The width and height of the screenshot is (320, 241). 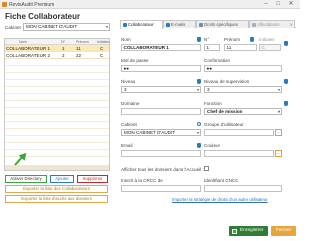 What do you see at coordinates (63, 55) in the screenshot?
I see `cell-numero: 2` at bounding box center [63, 55].